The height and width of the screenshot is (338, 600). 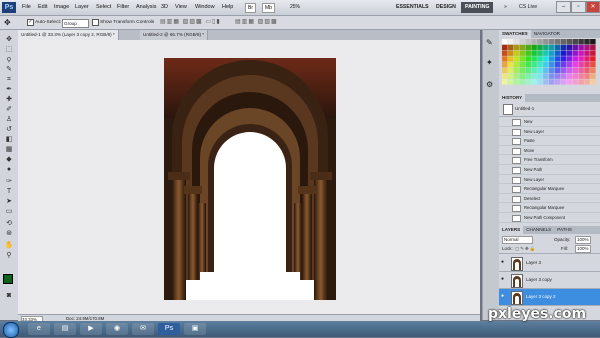 I want to click on workspace-more: », so click(x=505, y=7).